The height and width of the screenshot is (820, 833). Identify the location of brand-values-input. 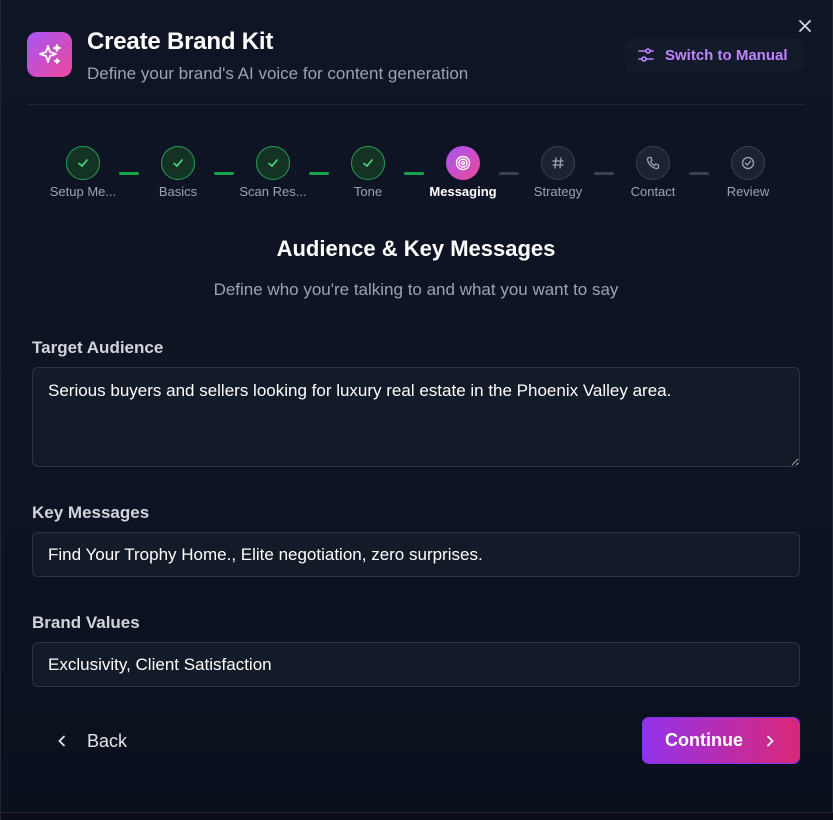
(416, 664).